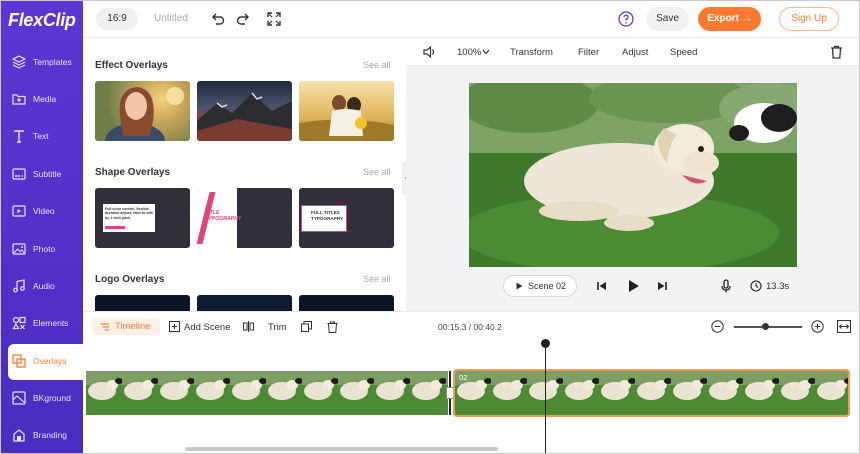 This screenshot has height=454, width=860. What do you see at coordinates (545, 396) in the screenshot?
I see `playhead-line` at bounding box center [545, 396].